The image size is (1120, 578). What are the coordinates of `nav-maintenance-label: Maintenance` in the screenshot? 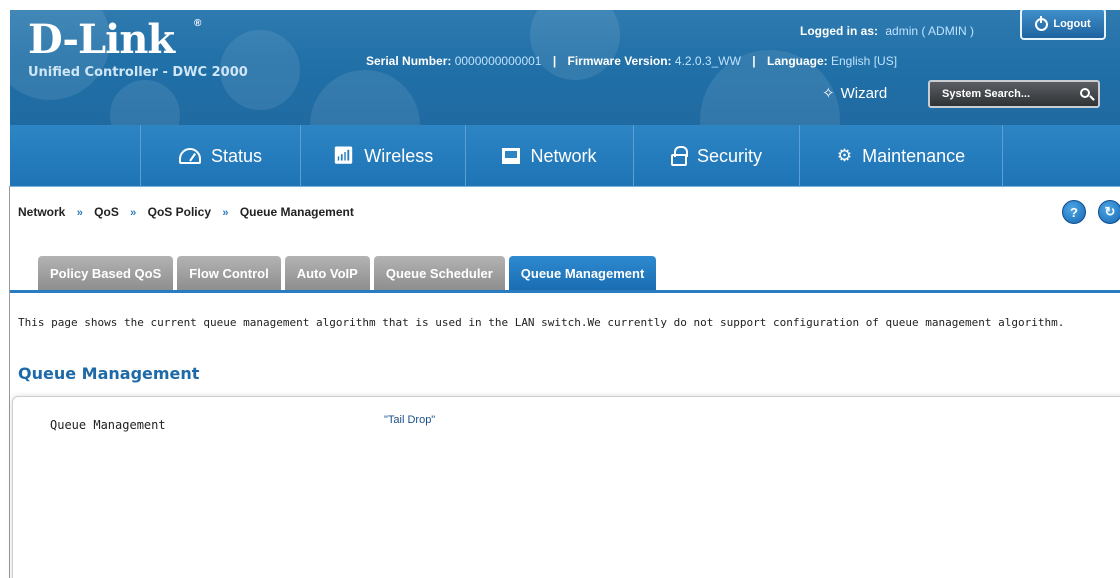 It's located at (914, 155).